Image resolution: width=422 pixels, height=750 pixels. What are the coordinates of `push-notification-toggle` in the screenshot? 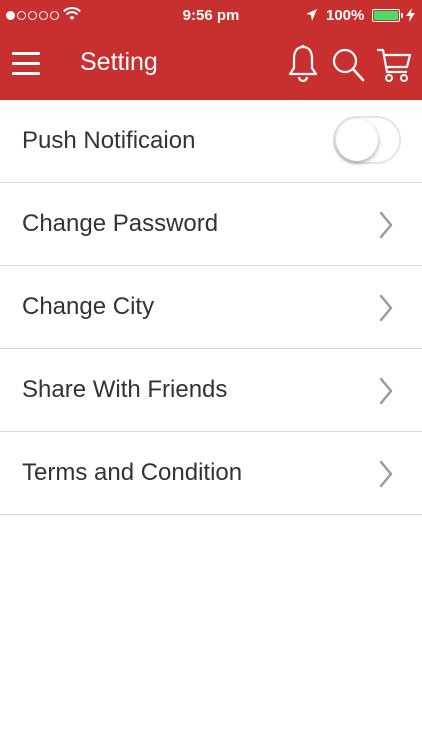 It's located at (367, 140).